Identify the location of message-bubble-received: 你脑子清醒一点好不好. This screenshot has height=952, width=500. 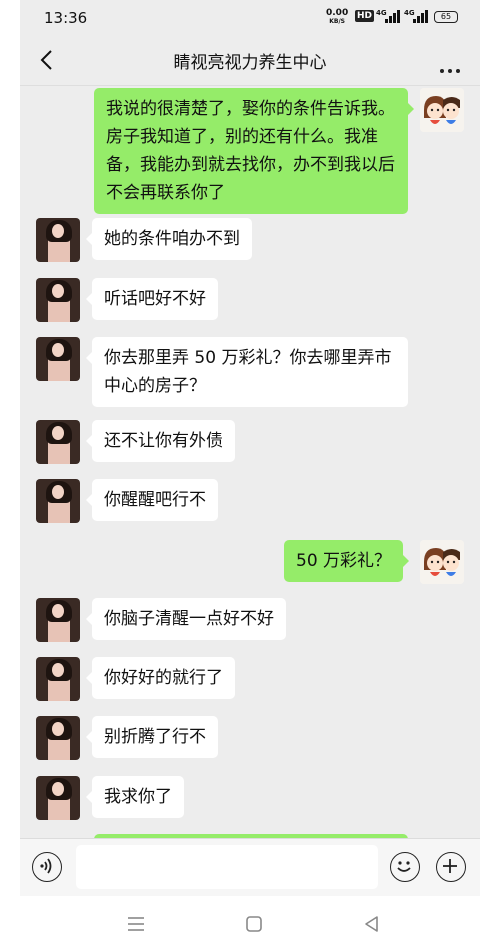
(186, 619).